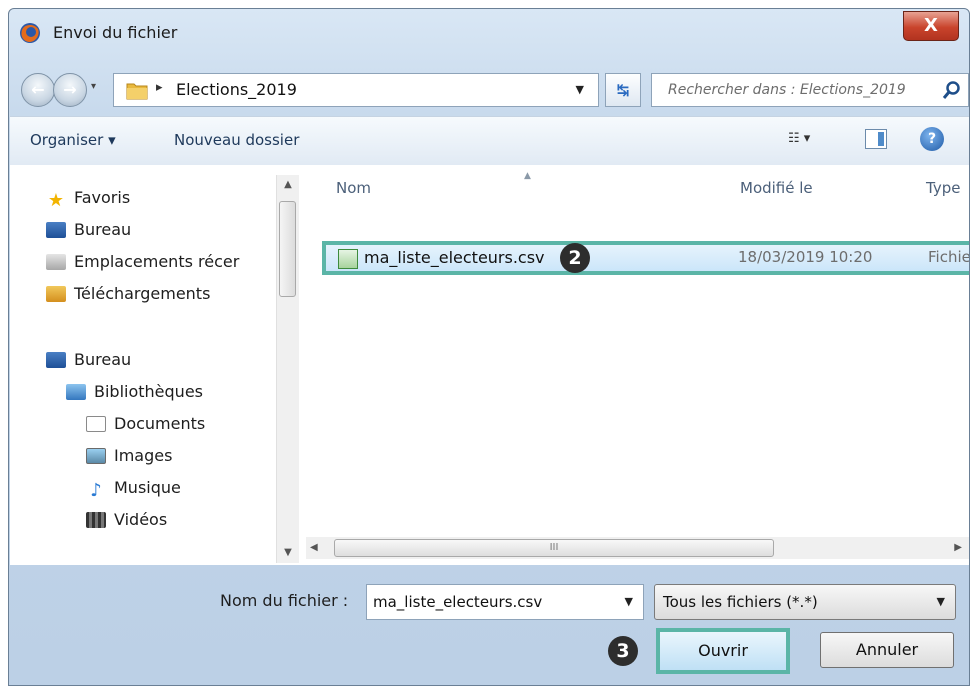 The width and height of the screenshot is (972, 689). I want to click on arrow-right-icon: →, so click(70, 89).